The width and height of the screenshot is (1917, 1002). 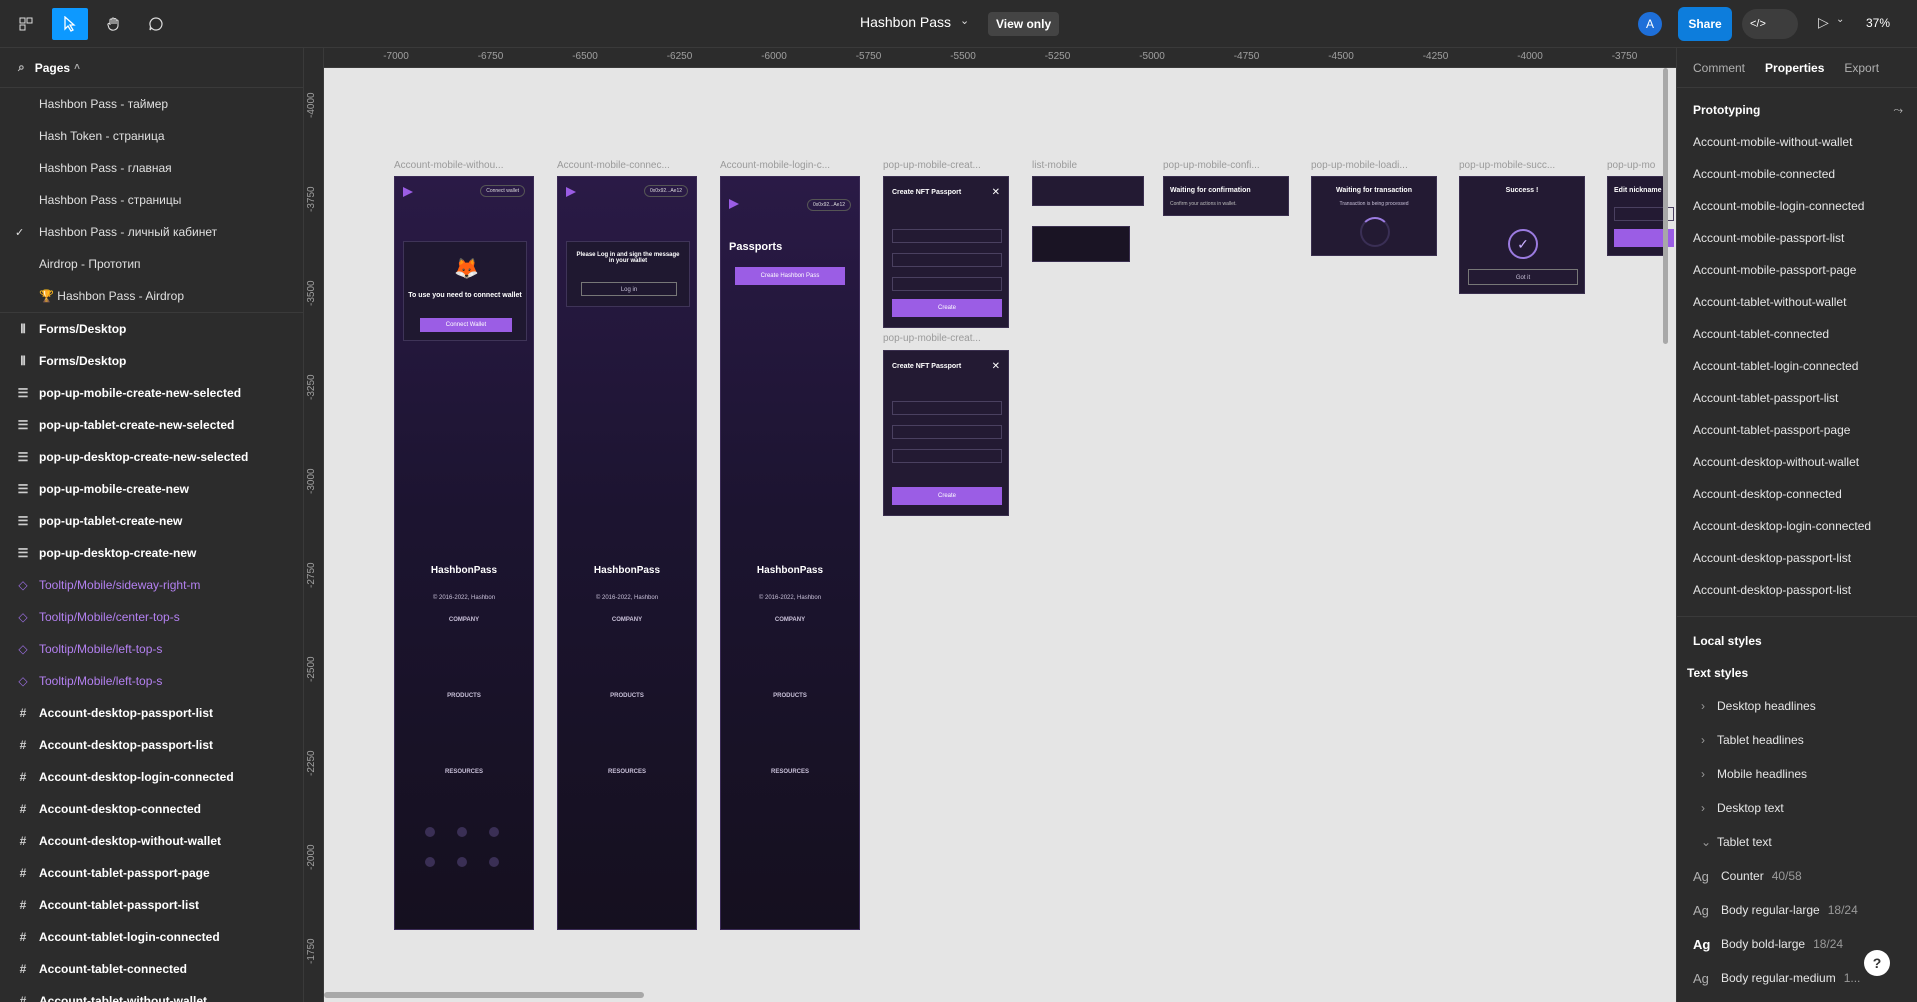 I want to click on layer-item: ☰ pop-up-desktop-create-new, so click(x=151, y=553).